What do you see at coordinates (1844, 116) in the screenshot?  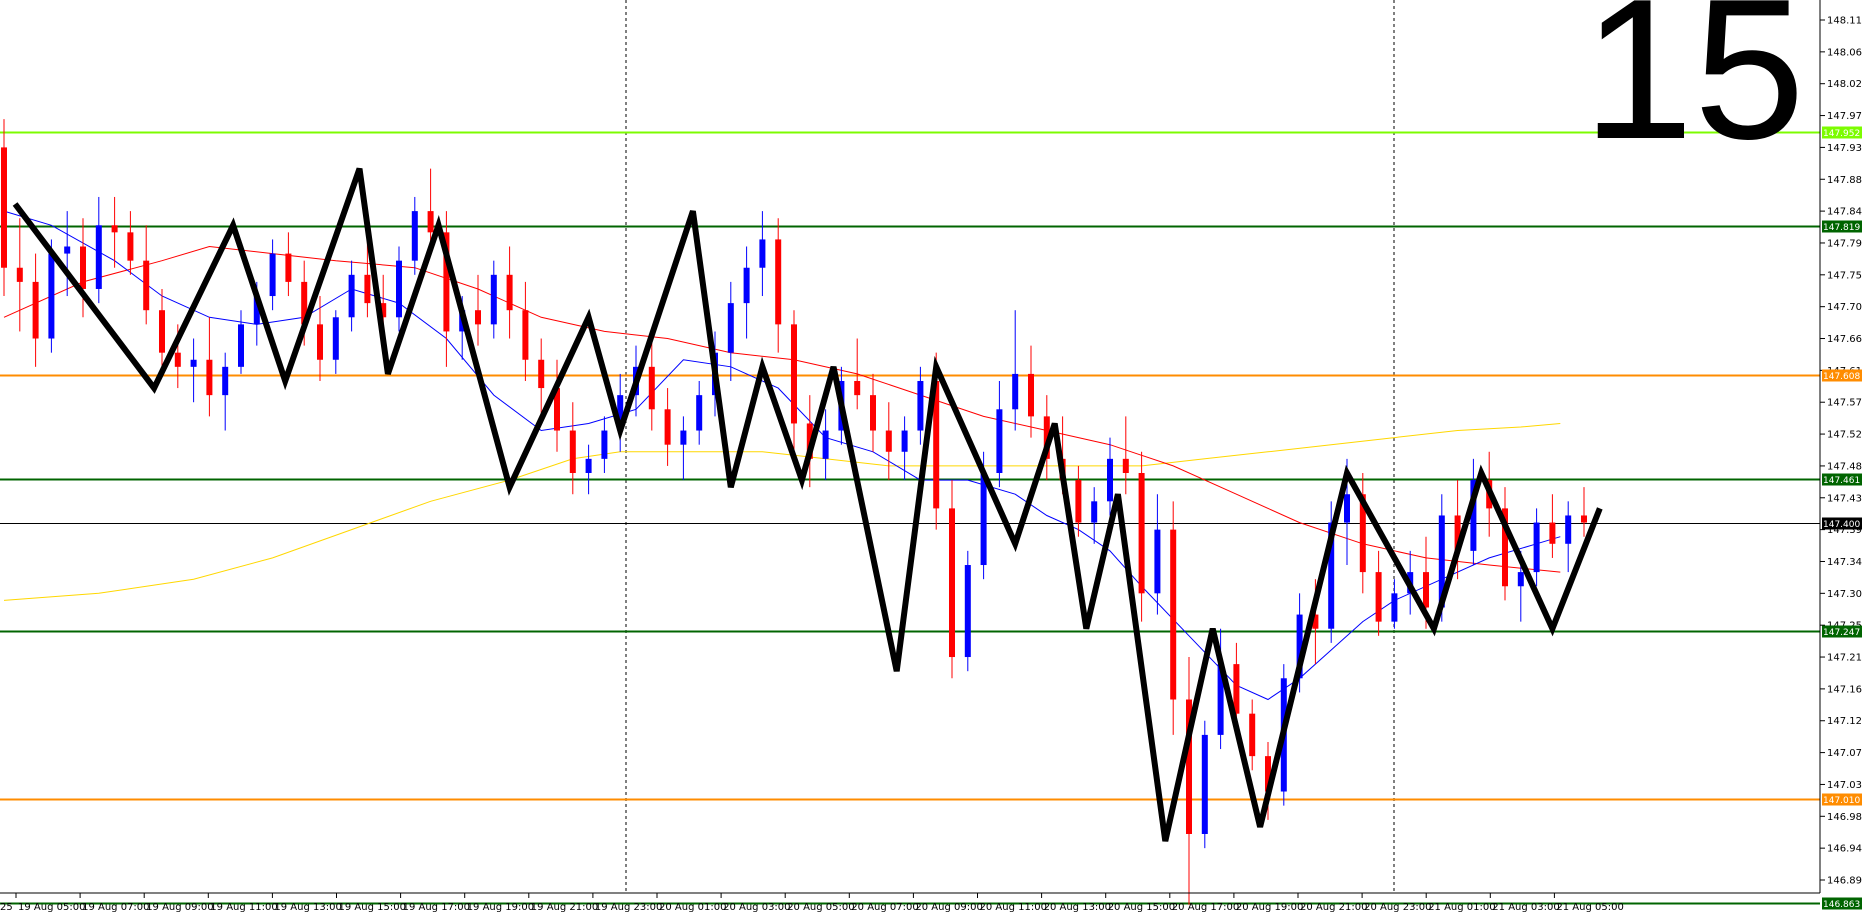 I see `price-tick-label-3: 147.975` at bounding box center [1844, 116].